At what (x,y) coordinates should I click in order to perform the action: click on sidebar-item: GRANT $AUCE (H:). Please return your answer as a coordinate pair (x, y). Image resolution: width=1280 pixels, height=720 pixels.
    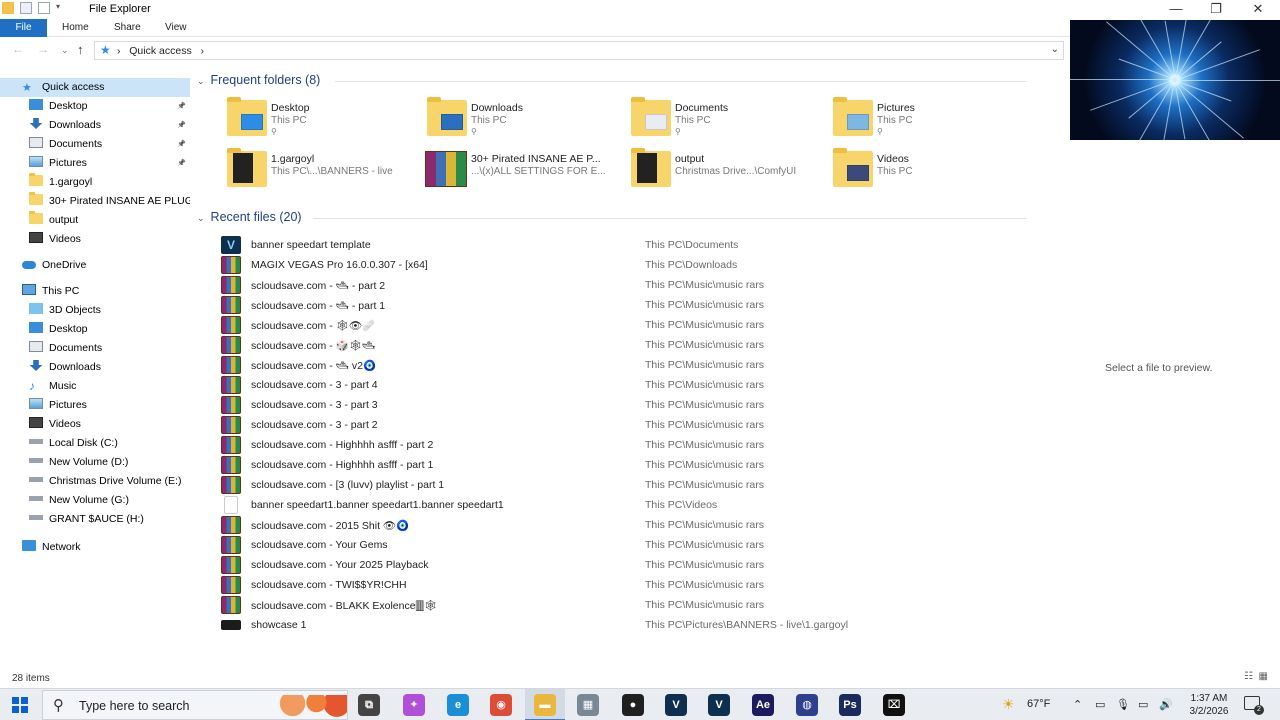
    Looking at the image, I should click on (95, 519).